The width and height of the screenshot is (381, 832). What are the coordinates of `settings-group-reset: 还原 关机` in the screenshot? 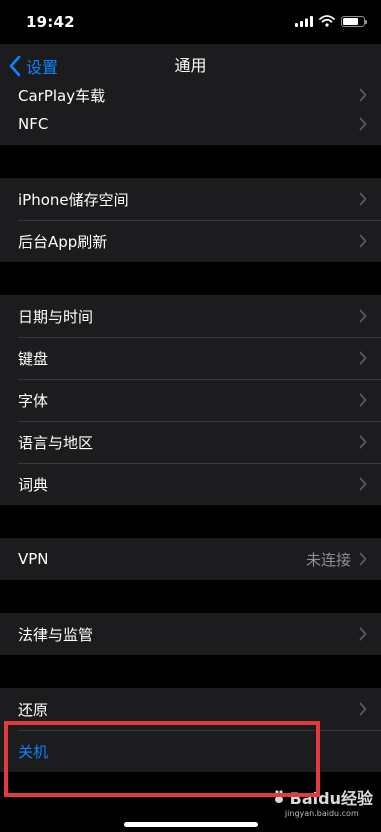 It's located at (190, 730).